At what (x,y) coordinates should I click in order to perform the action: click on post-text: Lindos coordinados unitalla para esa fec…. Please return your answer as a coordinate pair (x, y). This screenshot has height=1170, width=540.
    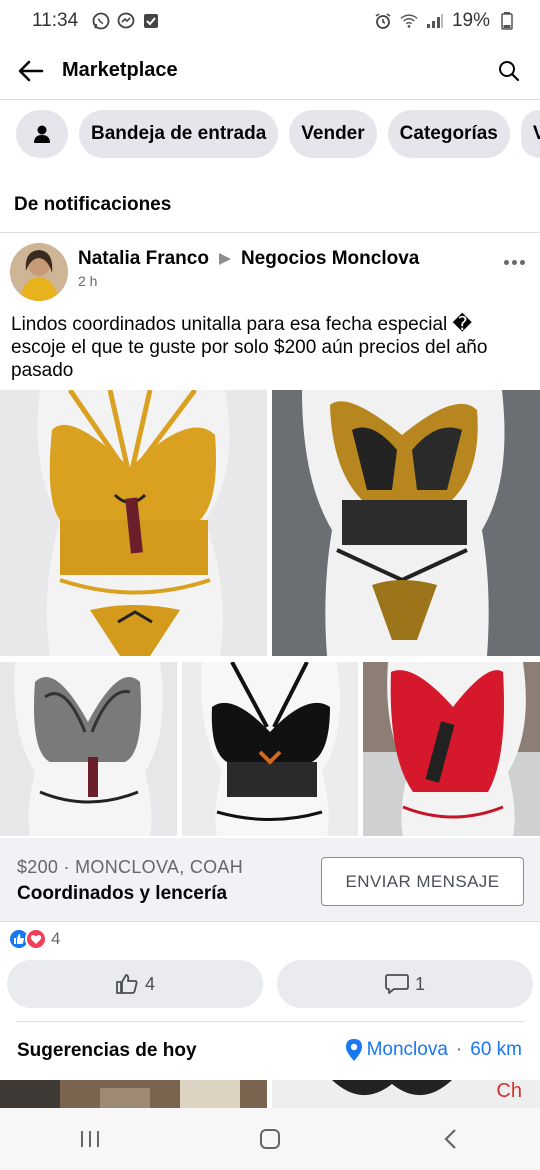
    Looking at the image, I should click on (249, 347).